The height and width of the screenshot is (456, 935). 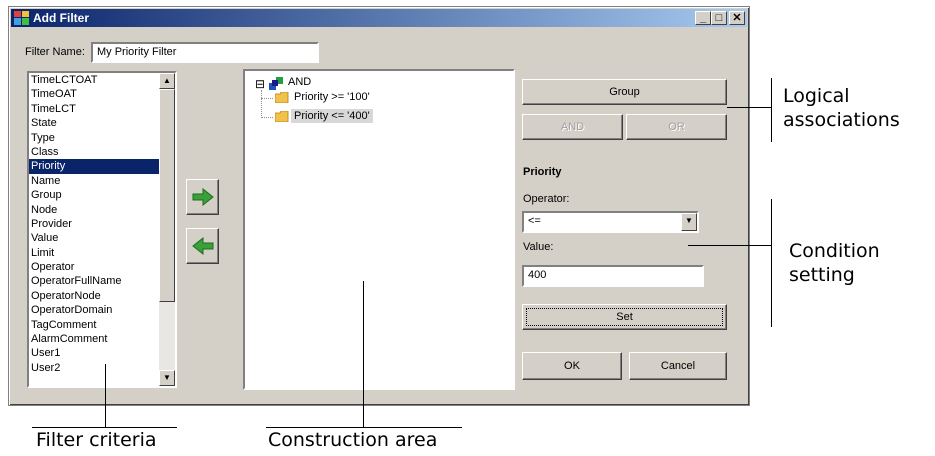 I want to click on criteria-scrollbar: ▲ ▼, so click(x=167, y=229).